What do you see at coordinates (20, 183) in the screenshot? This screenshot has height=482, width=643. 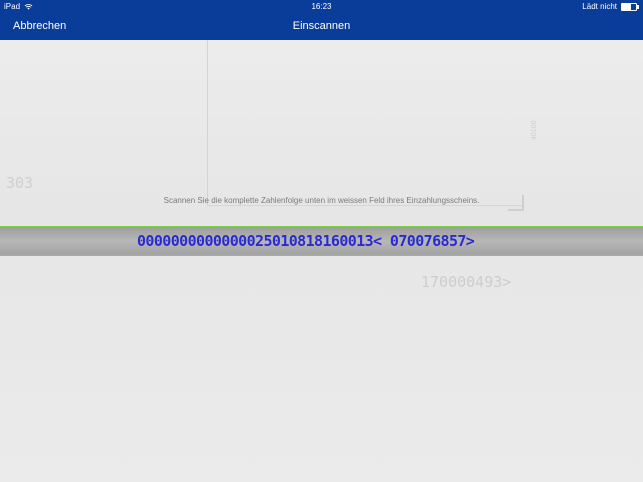 I see `background-number-left: 303` at bounding box center [20, 183].